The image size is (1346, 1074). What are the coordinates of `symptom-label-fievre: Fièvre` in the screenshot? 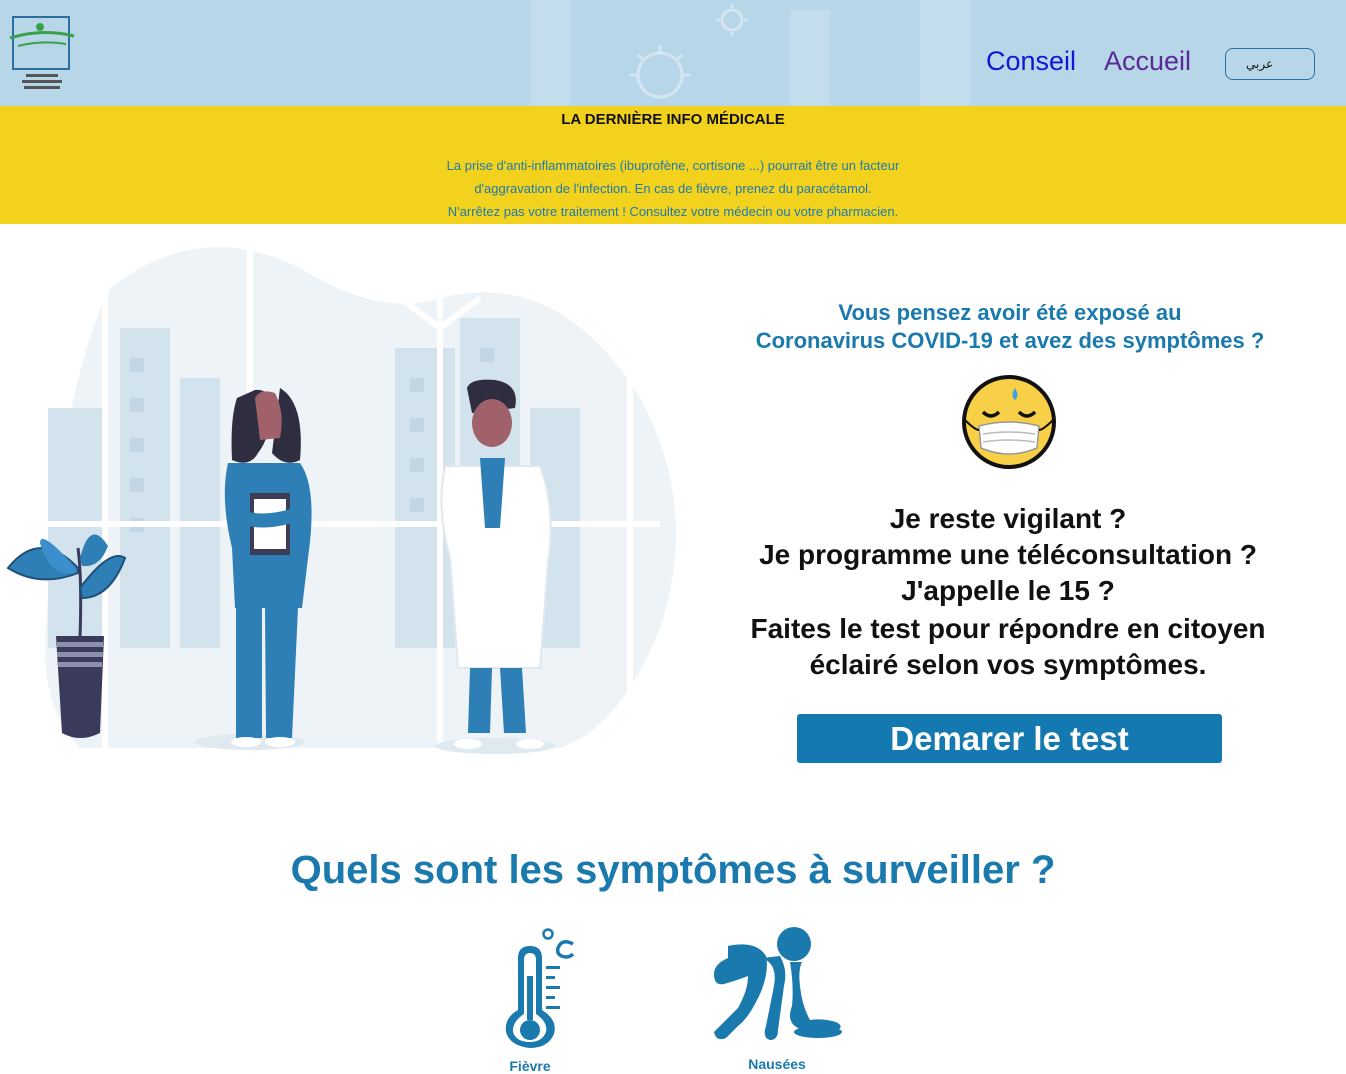 It's located at (530, 1066).